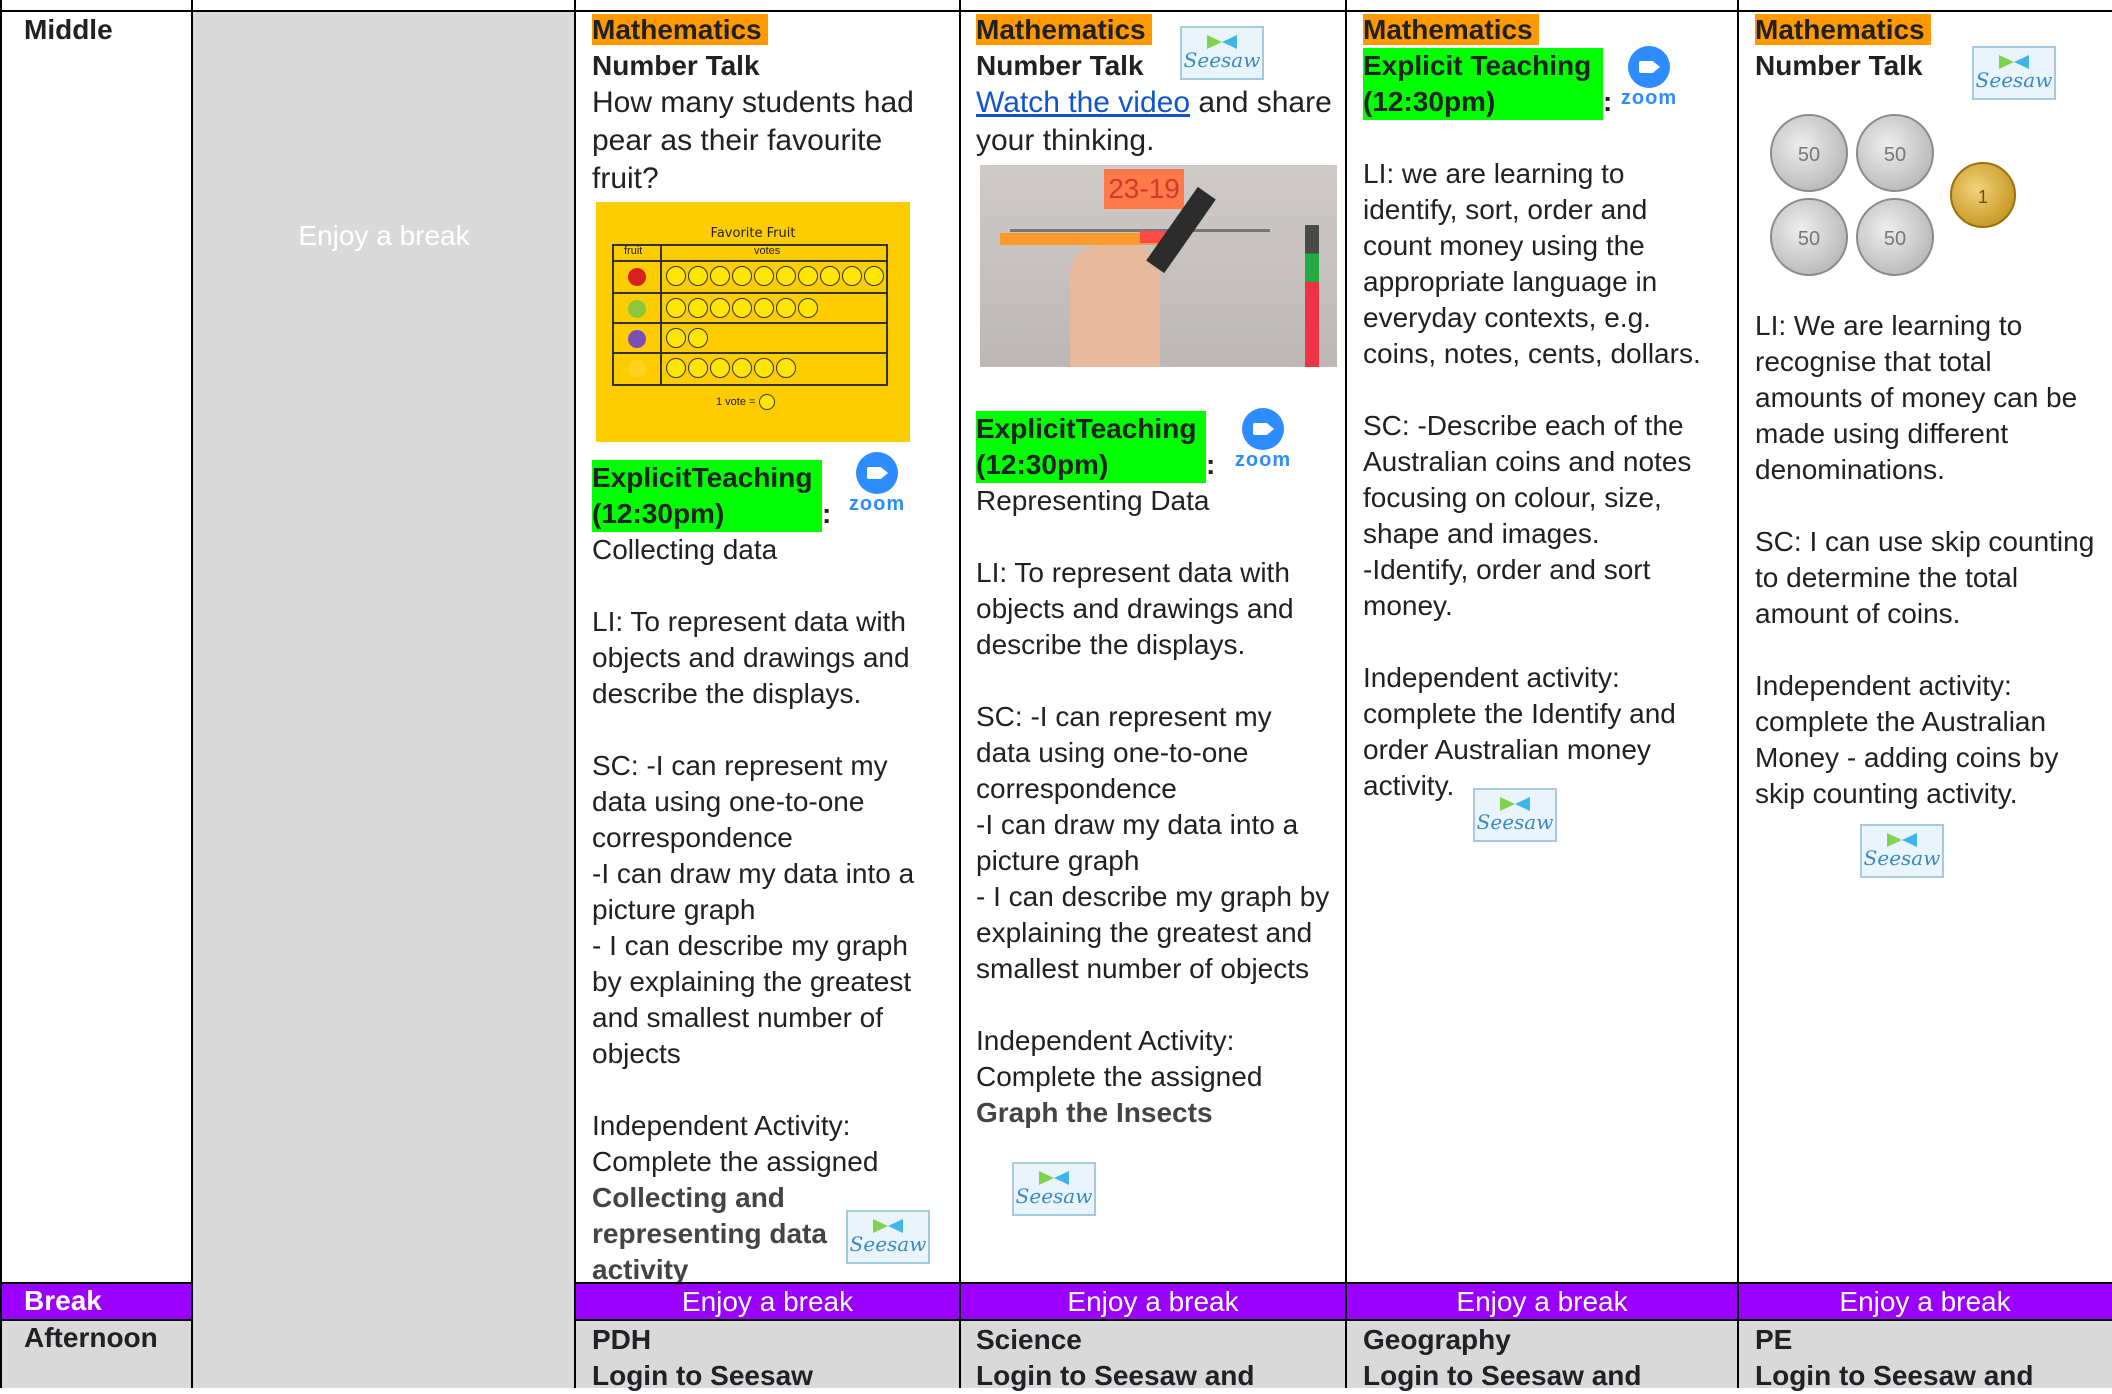 This screenshot has width=2112, height=1394. I want to click on chart-col-fruit: fruit, so click(633, 251).